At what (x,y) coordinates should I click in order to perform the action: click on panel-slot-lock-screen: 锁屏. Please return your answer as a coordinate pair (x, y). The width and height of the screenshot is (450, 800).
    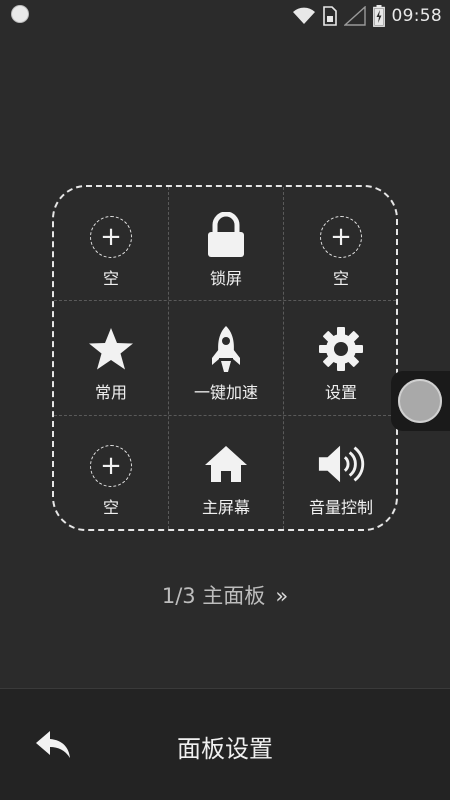
    Looking at the image, I should click on (226, 244).